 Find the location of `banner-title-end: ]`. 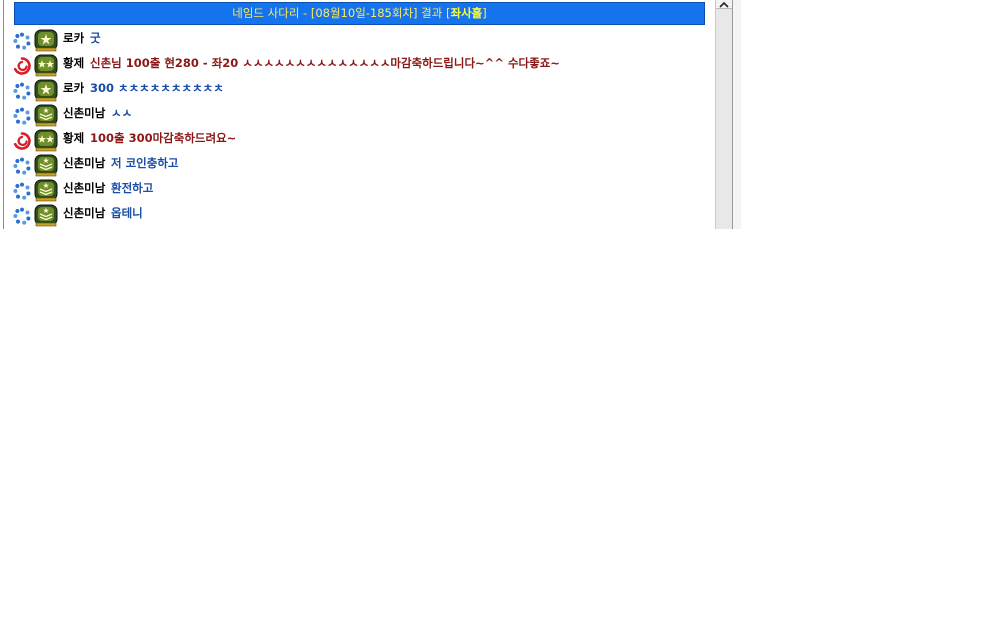

banner-title-end: ] is located at coordinates (484, 13).